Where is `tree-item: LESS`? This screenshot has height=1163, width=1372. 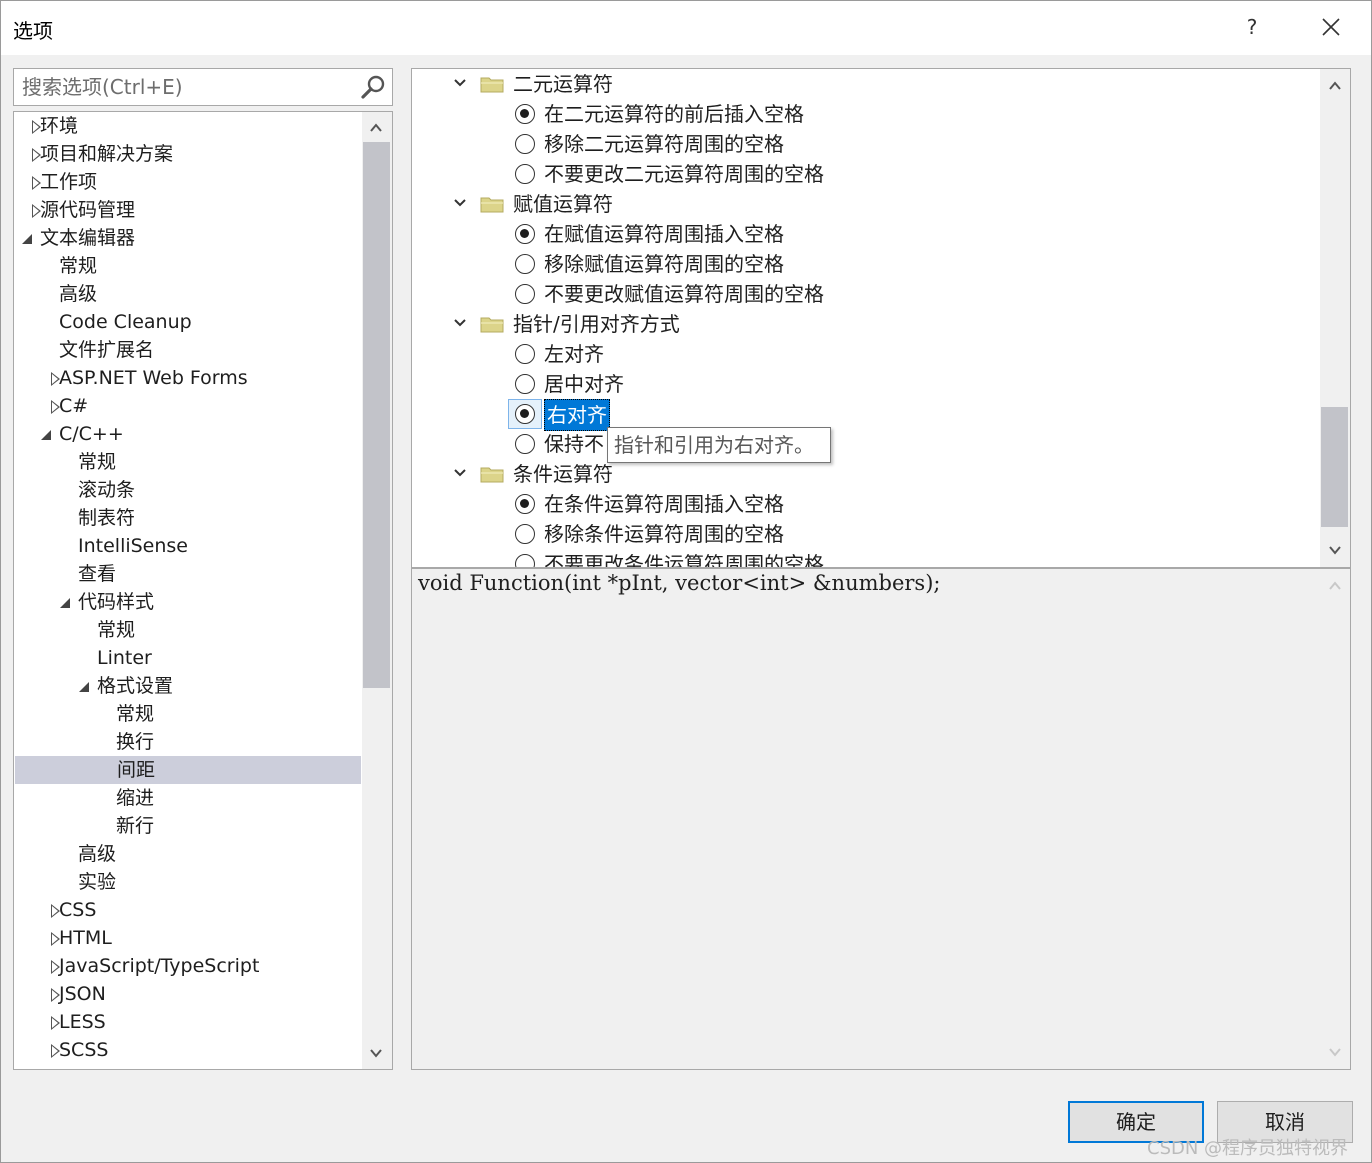
tree-item: LESS is located at coordinates (187, 1022).